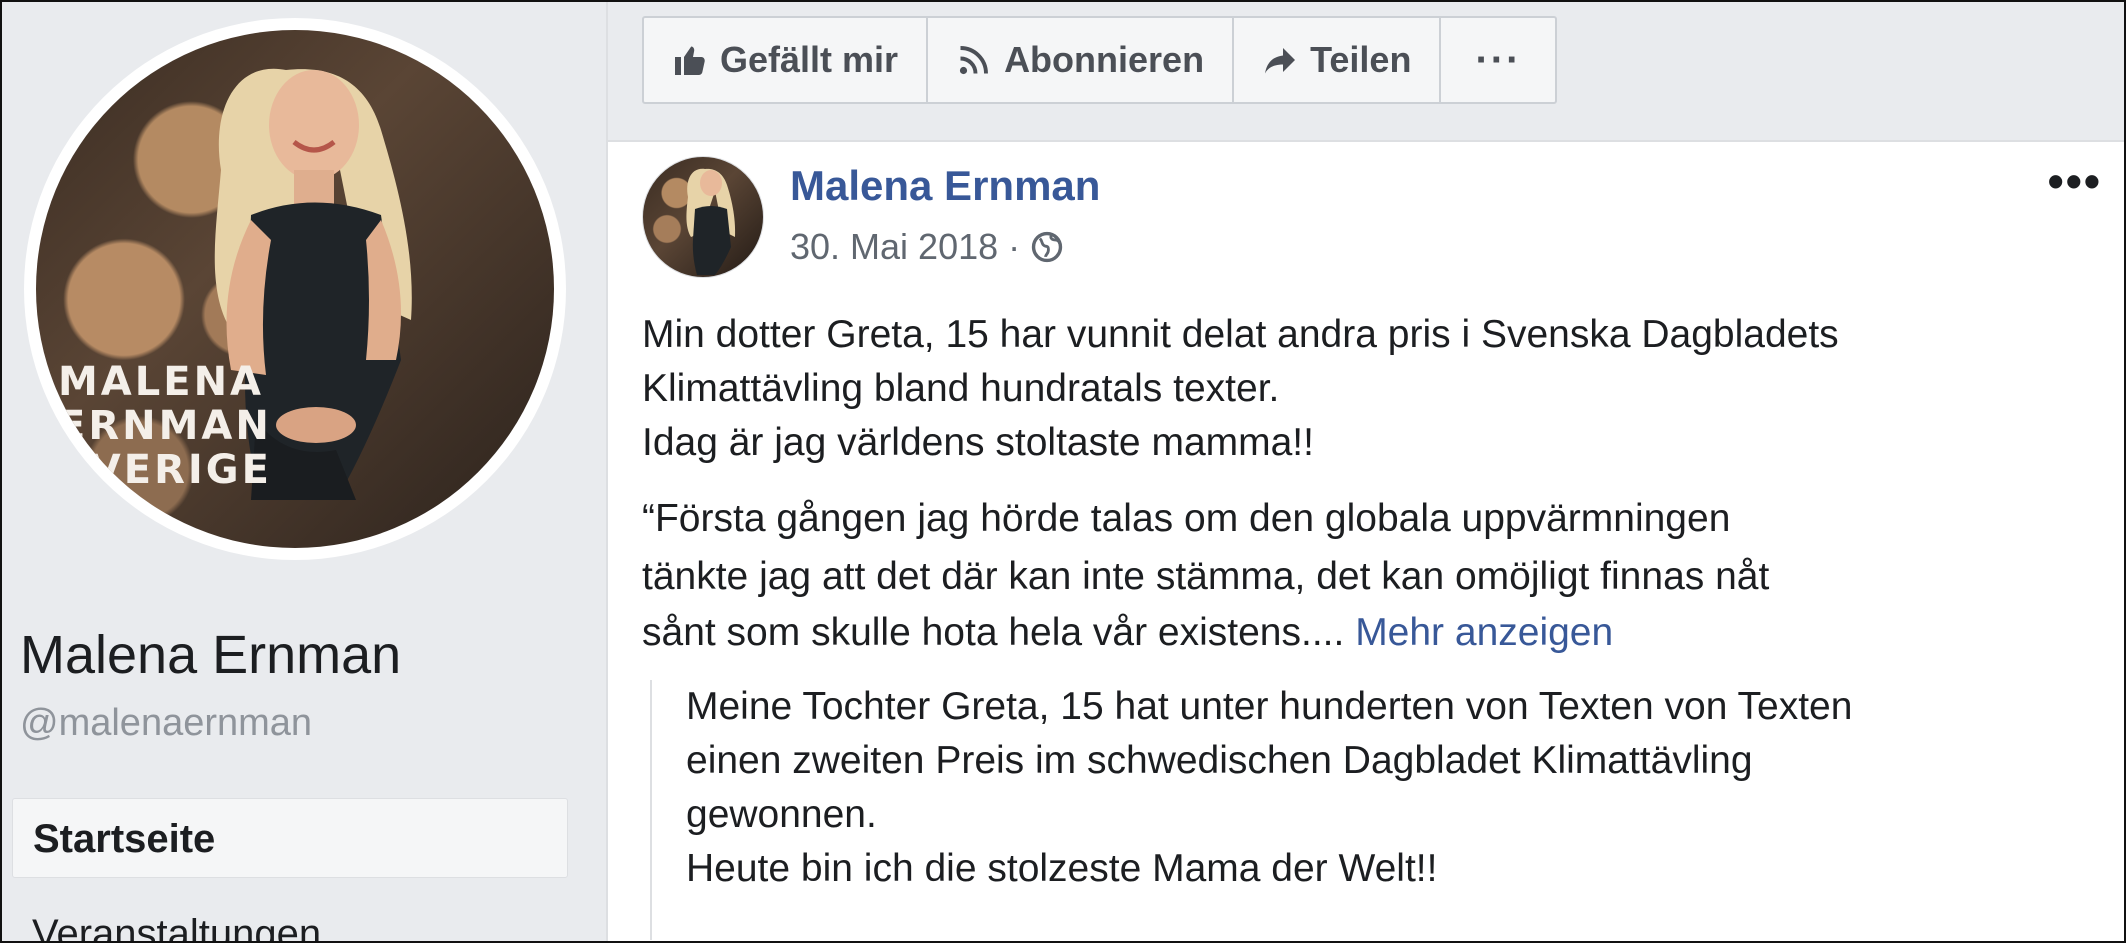 This screenshot has width=2126, height=943. What do you see at coordinates (290, 838) in the screenshot?
I see `sidebar-item-home: Startseite` at bounding box center [290, 838].